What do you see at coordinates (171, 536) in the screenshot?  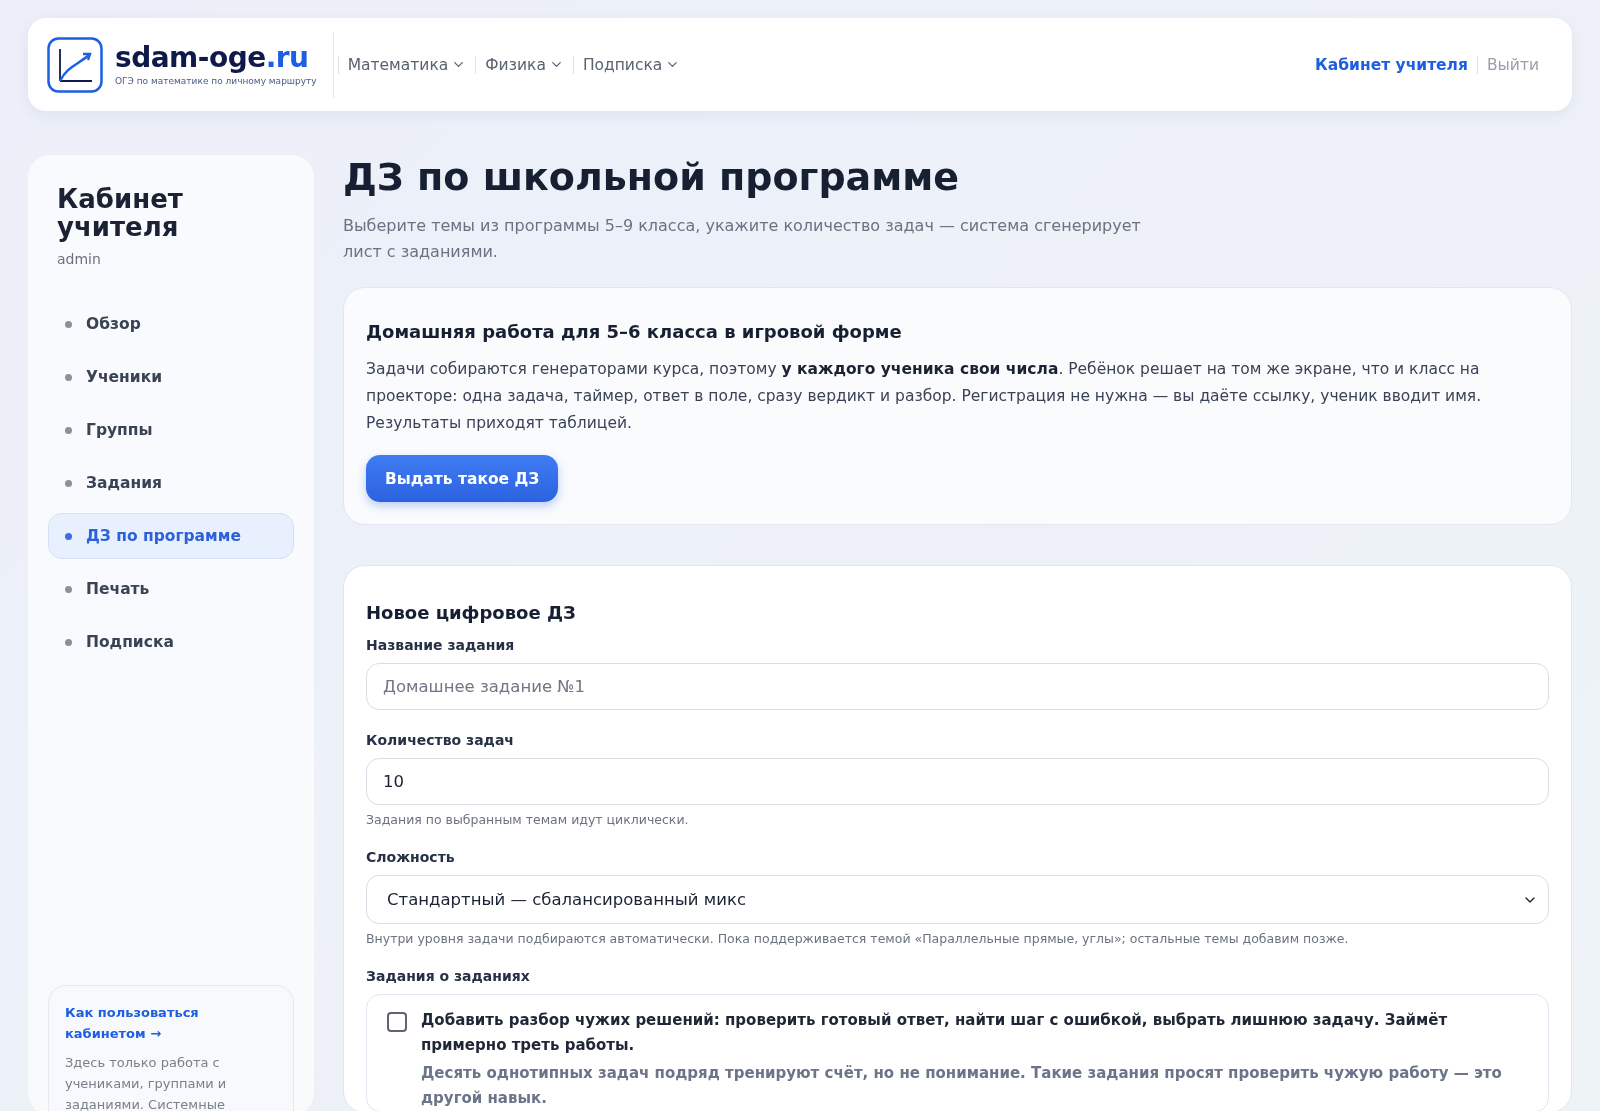 I see `sidebar-item: ДЗ по программе` at bounding box center [171, 536].